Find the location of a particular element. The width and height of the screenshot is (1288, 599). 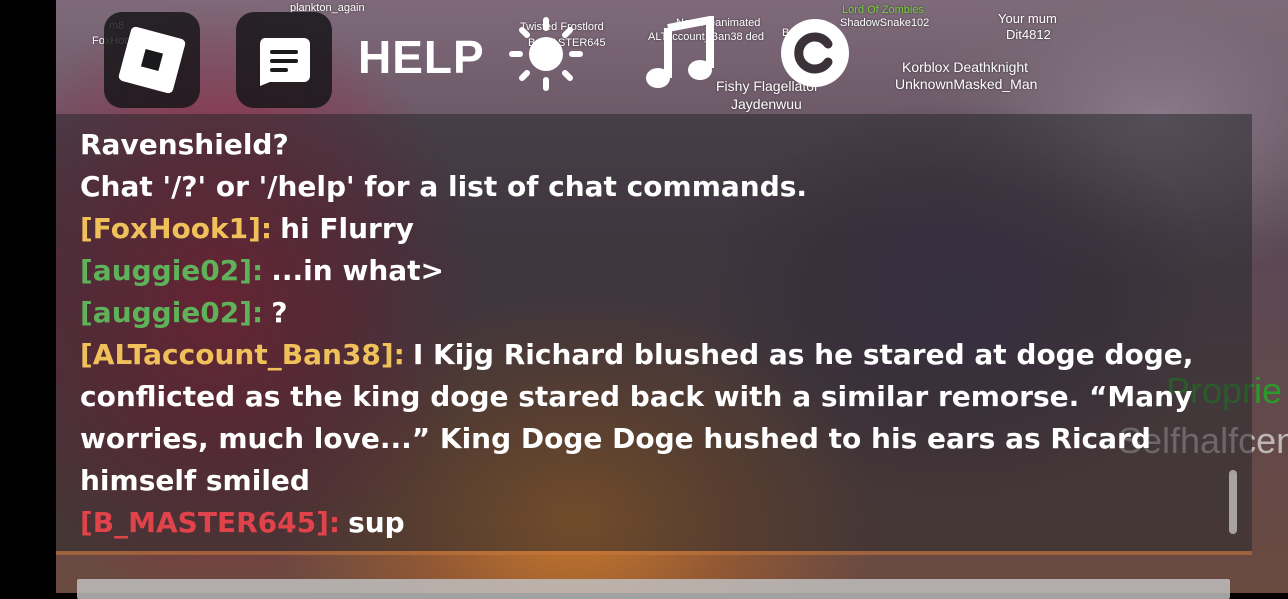

player-nametag: Jaydenwuu is located at coordinates (766, 104).